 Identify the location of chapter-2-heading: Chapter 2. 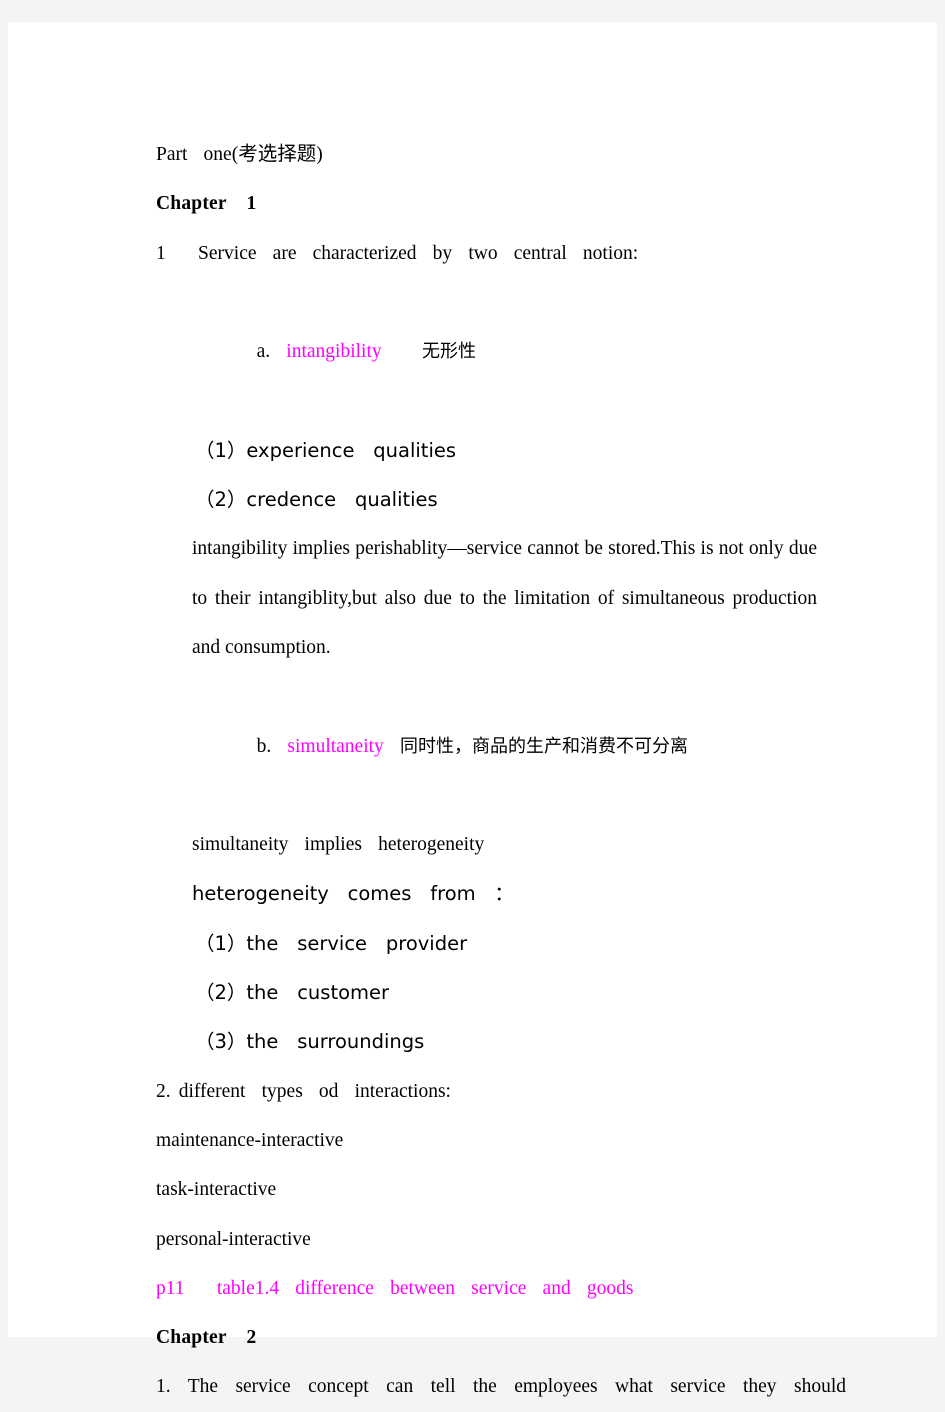
(206, 1338).